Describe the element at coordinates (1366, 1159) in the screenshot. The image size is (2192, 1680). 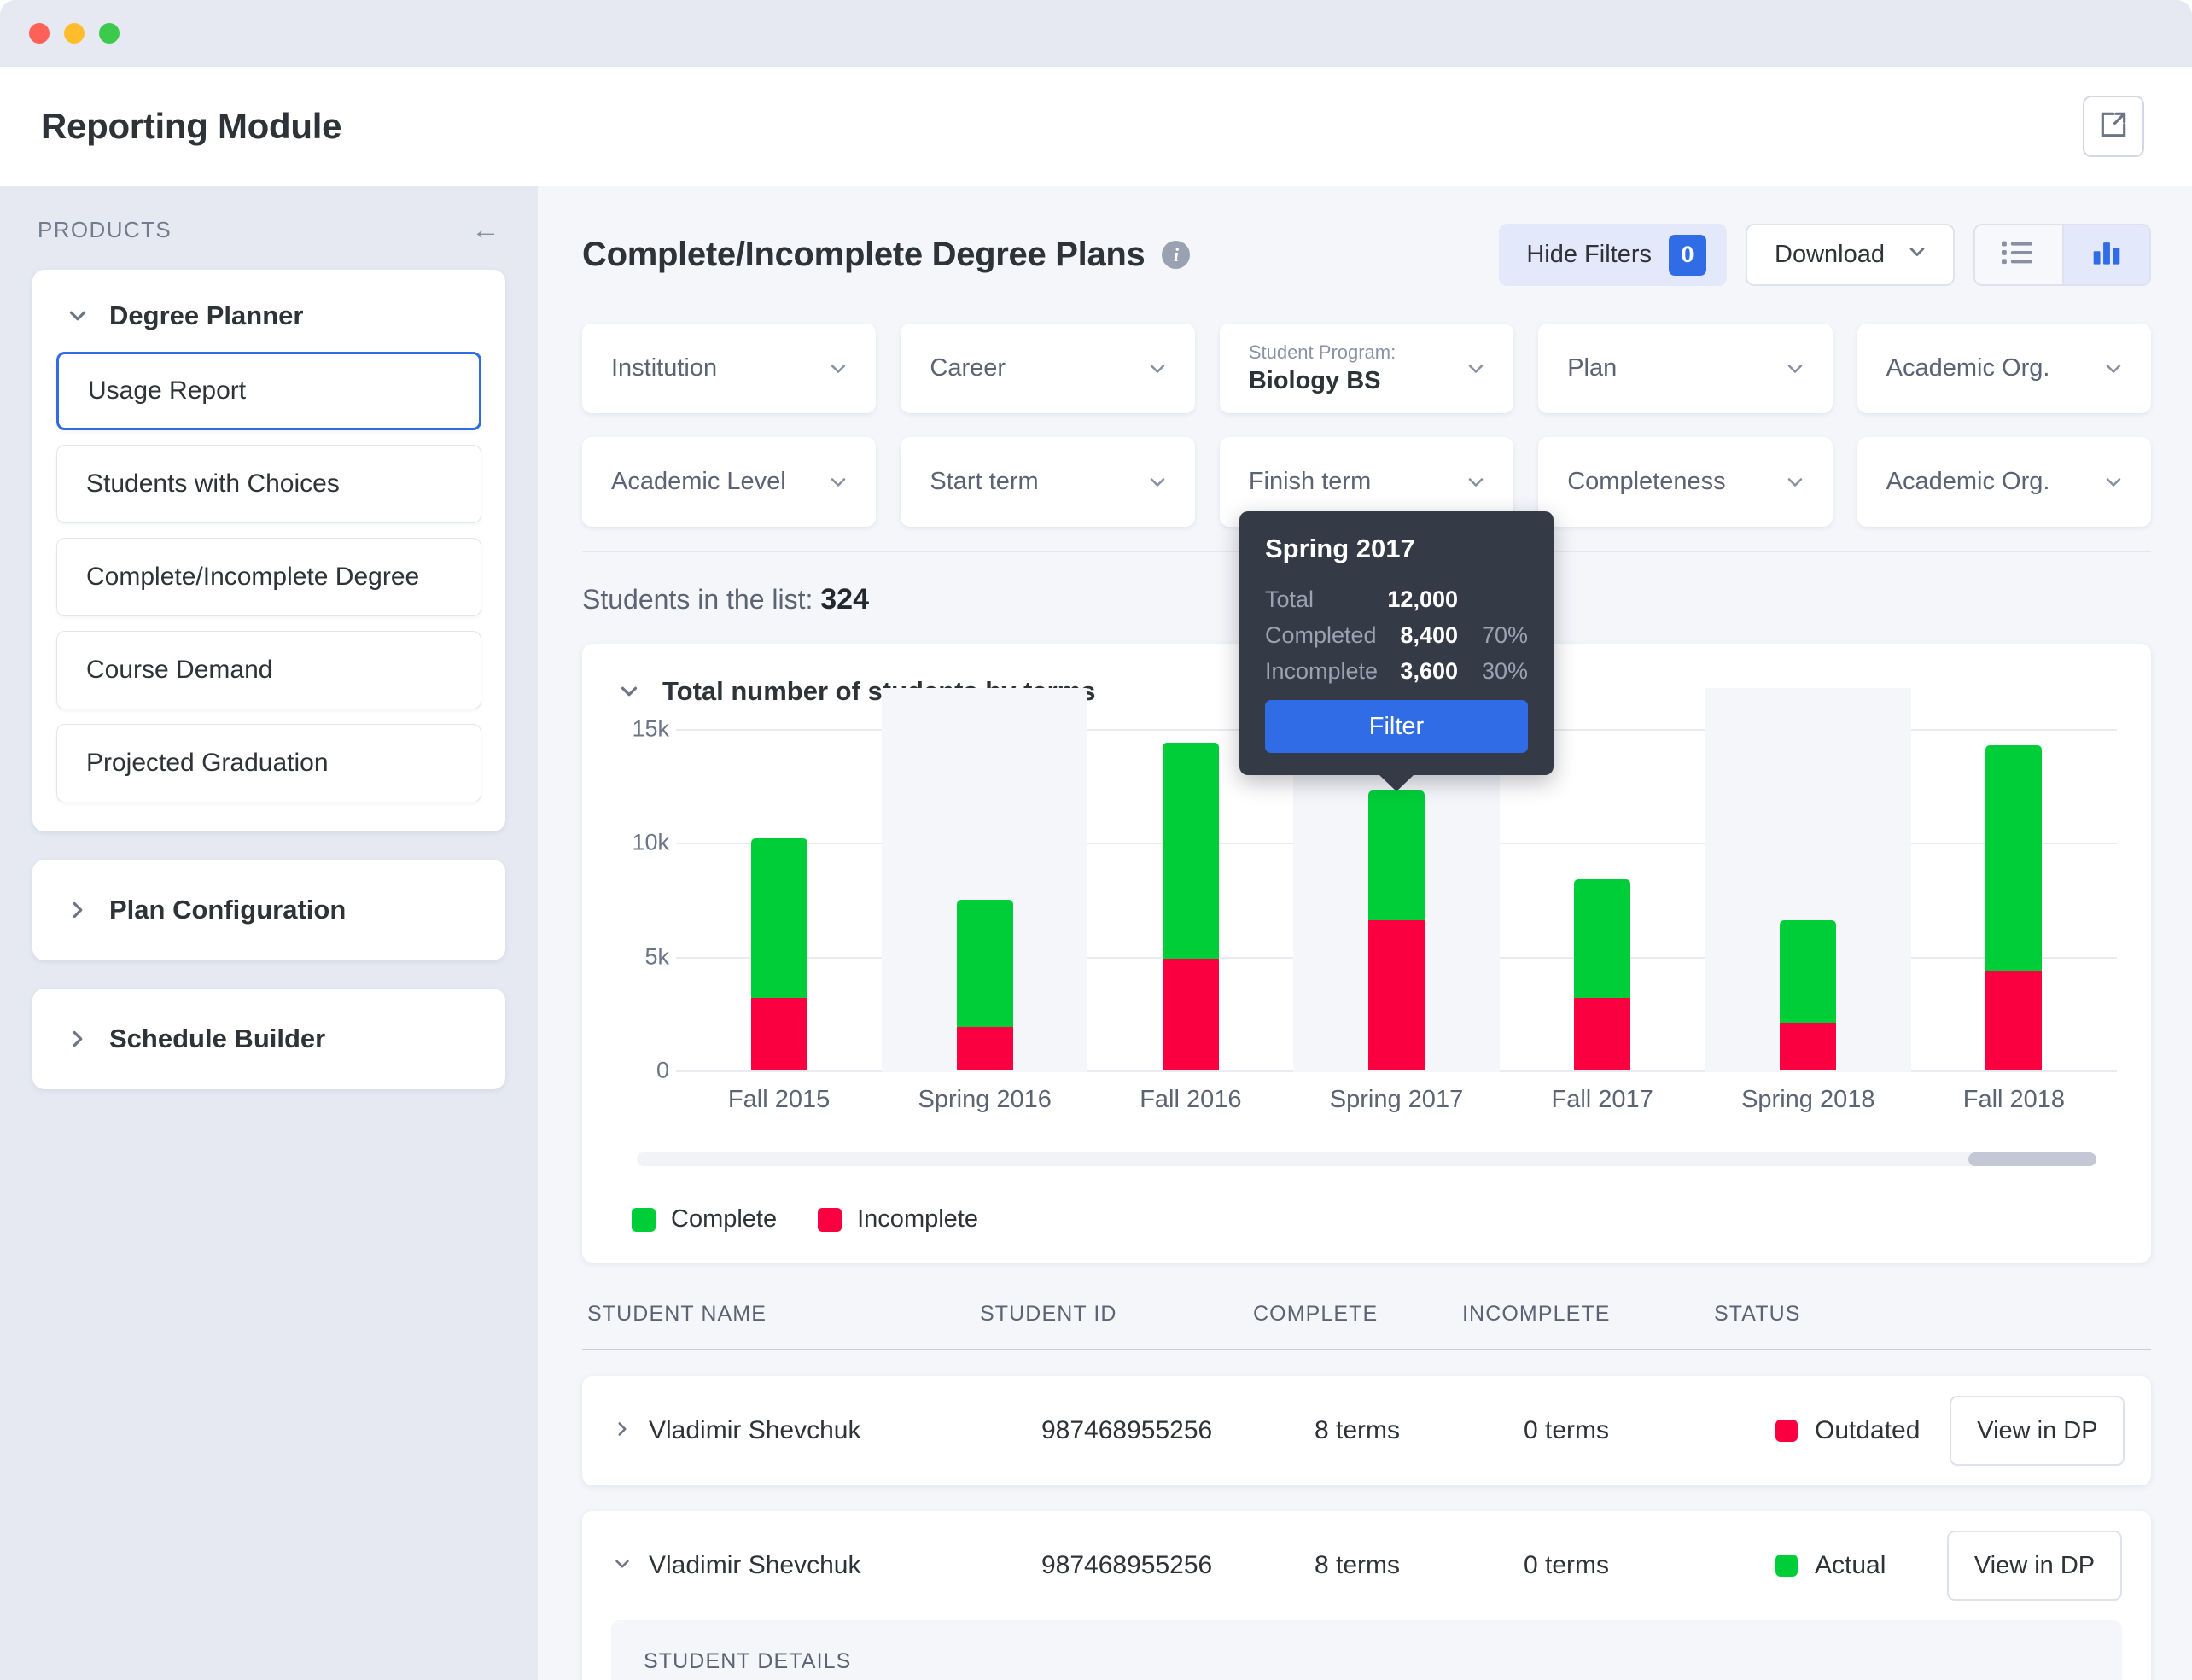
I see `chart-horizontal-scrollbar` at that location.